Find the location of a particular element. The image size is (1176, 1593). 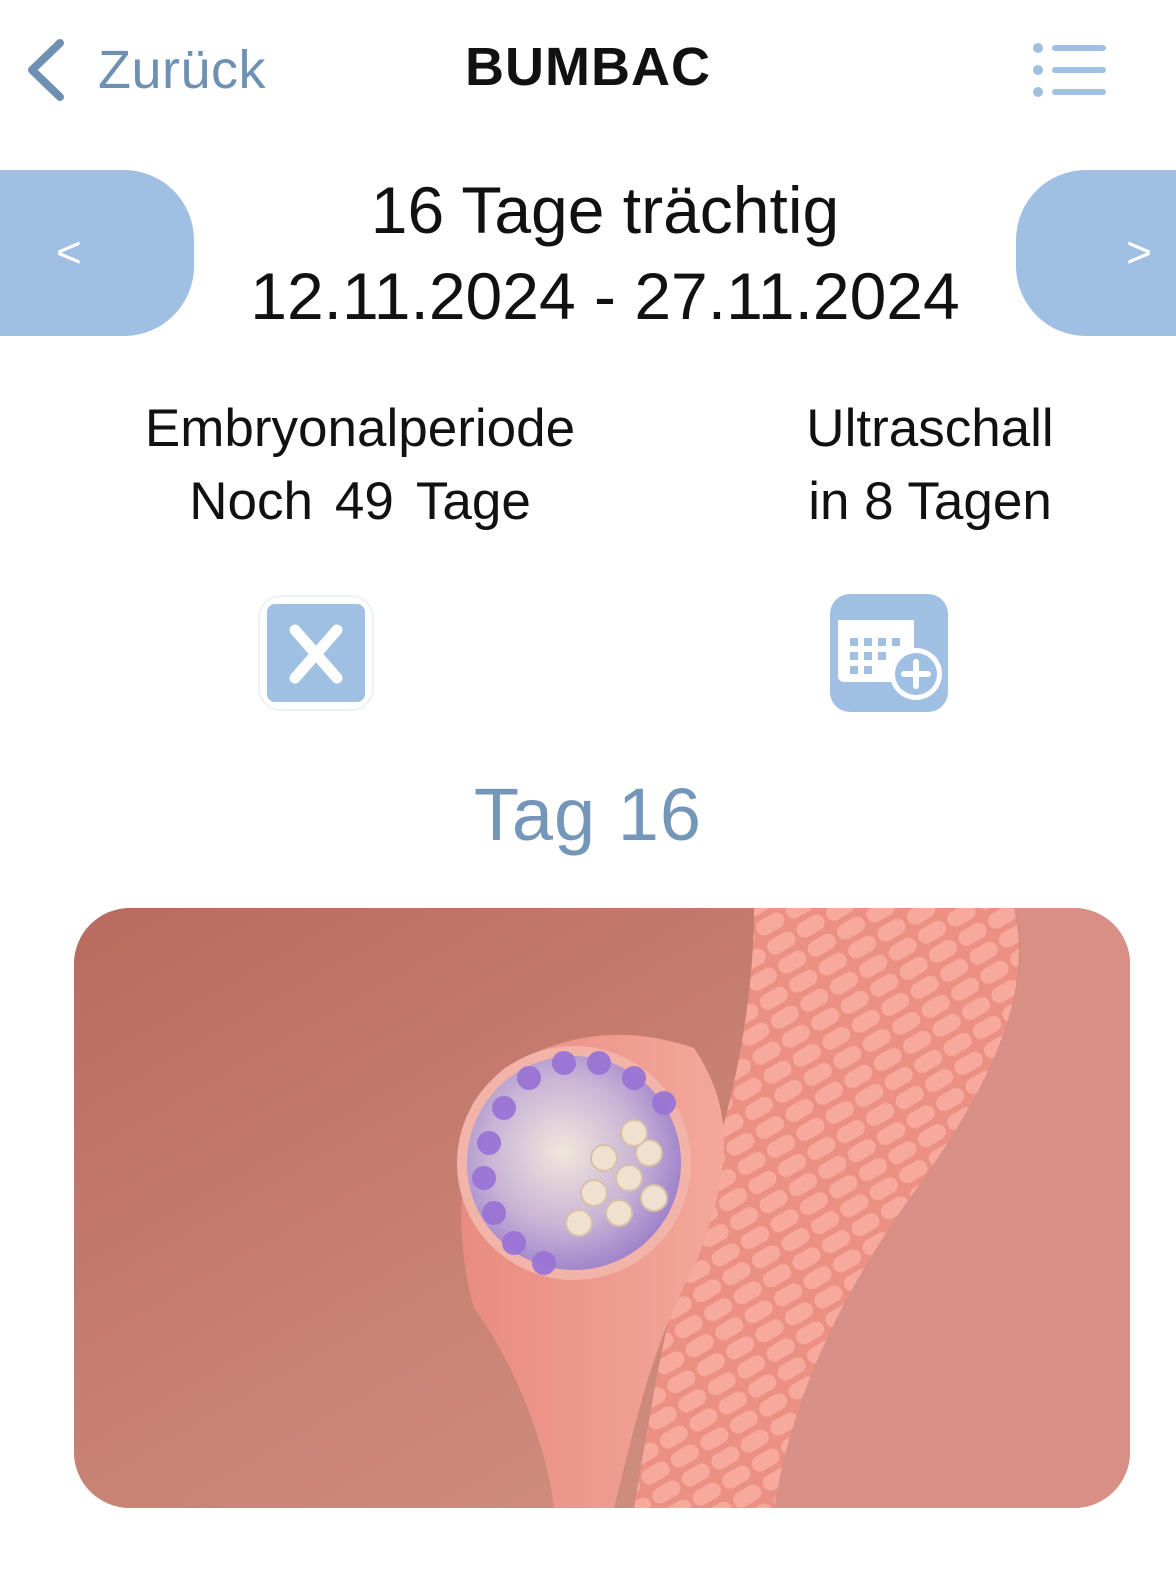

ultrasound-info: Ultraschall in 8 Tagen is located at coordinates (930, 465).